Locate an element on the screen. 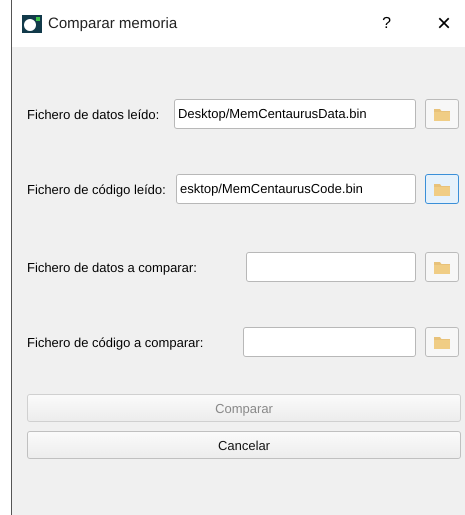 This screenshot has width=465, height=515. field-label: Fichero de datos leído: is located at coordinates (93, 114).